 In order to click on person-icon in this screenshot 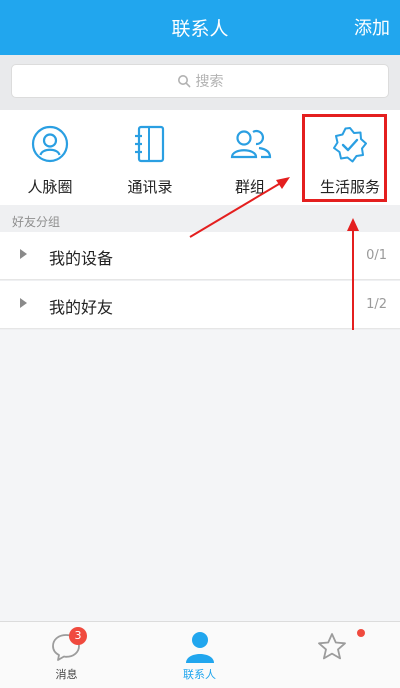, I will do `click(200, 647)`.